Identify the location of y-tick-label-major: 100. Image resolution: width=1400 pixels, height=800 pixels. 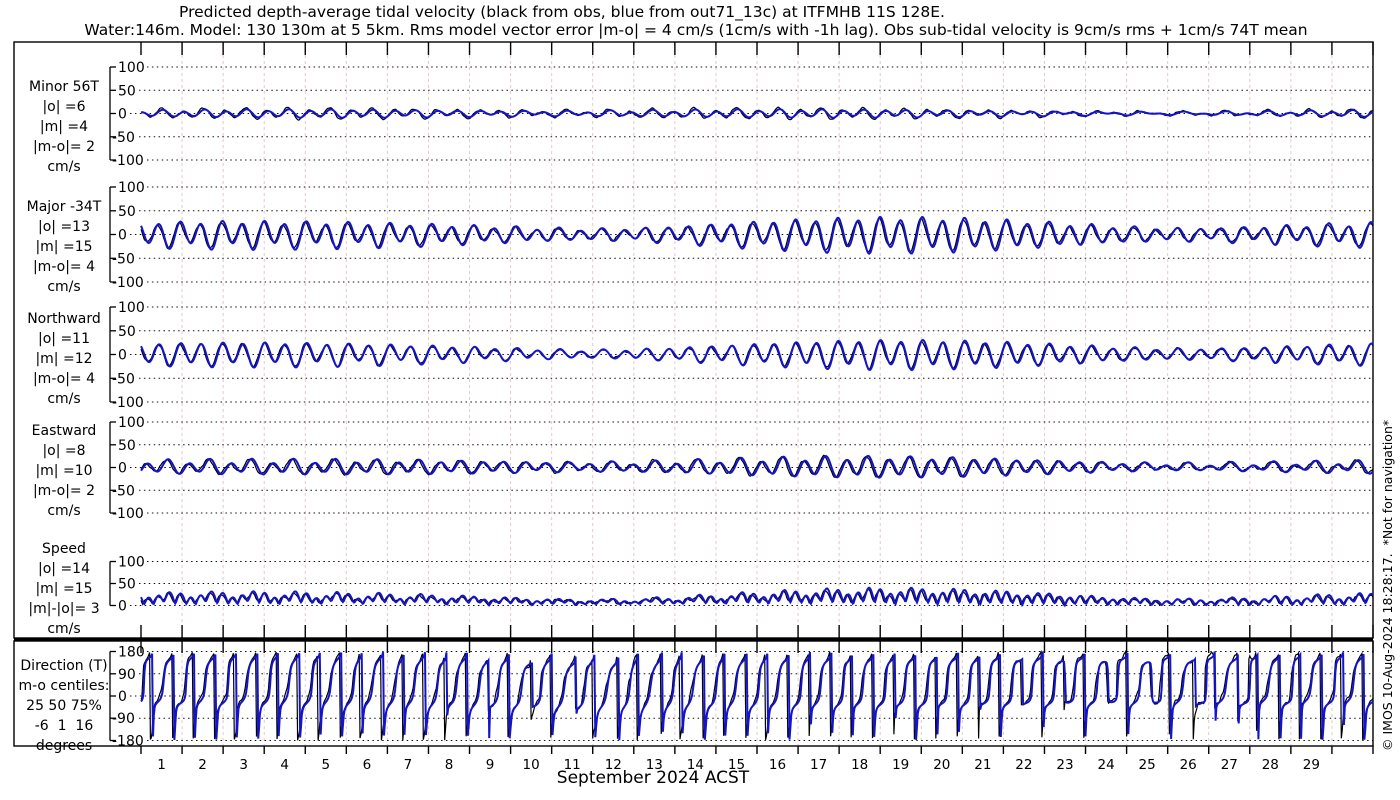
(131, 188).